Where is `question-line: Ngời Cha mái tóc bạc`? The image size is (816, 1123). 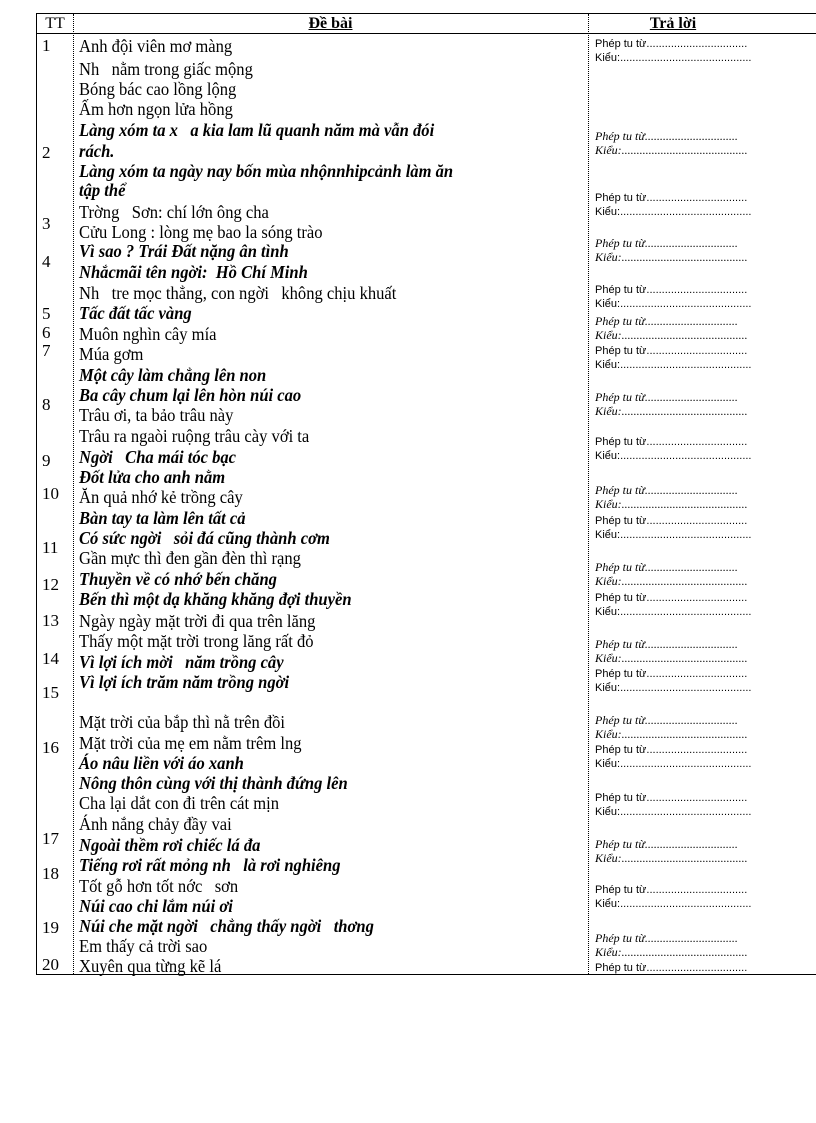
question-line: Ngời Cha mái tóc bạc is located at coordinates (158, 457).